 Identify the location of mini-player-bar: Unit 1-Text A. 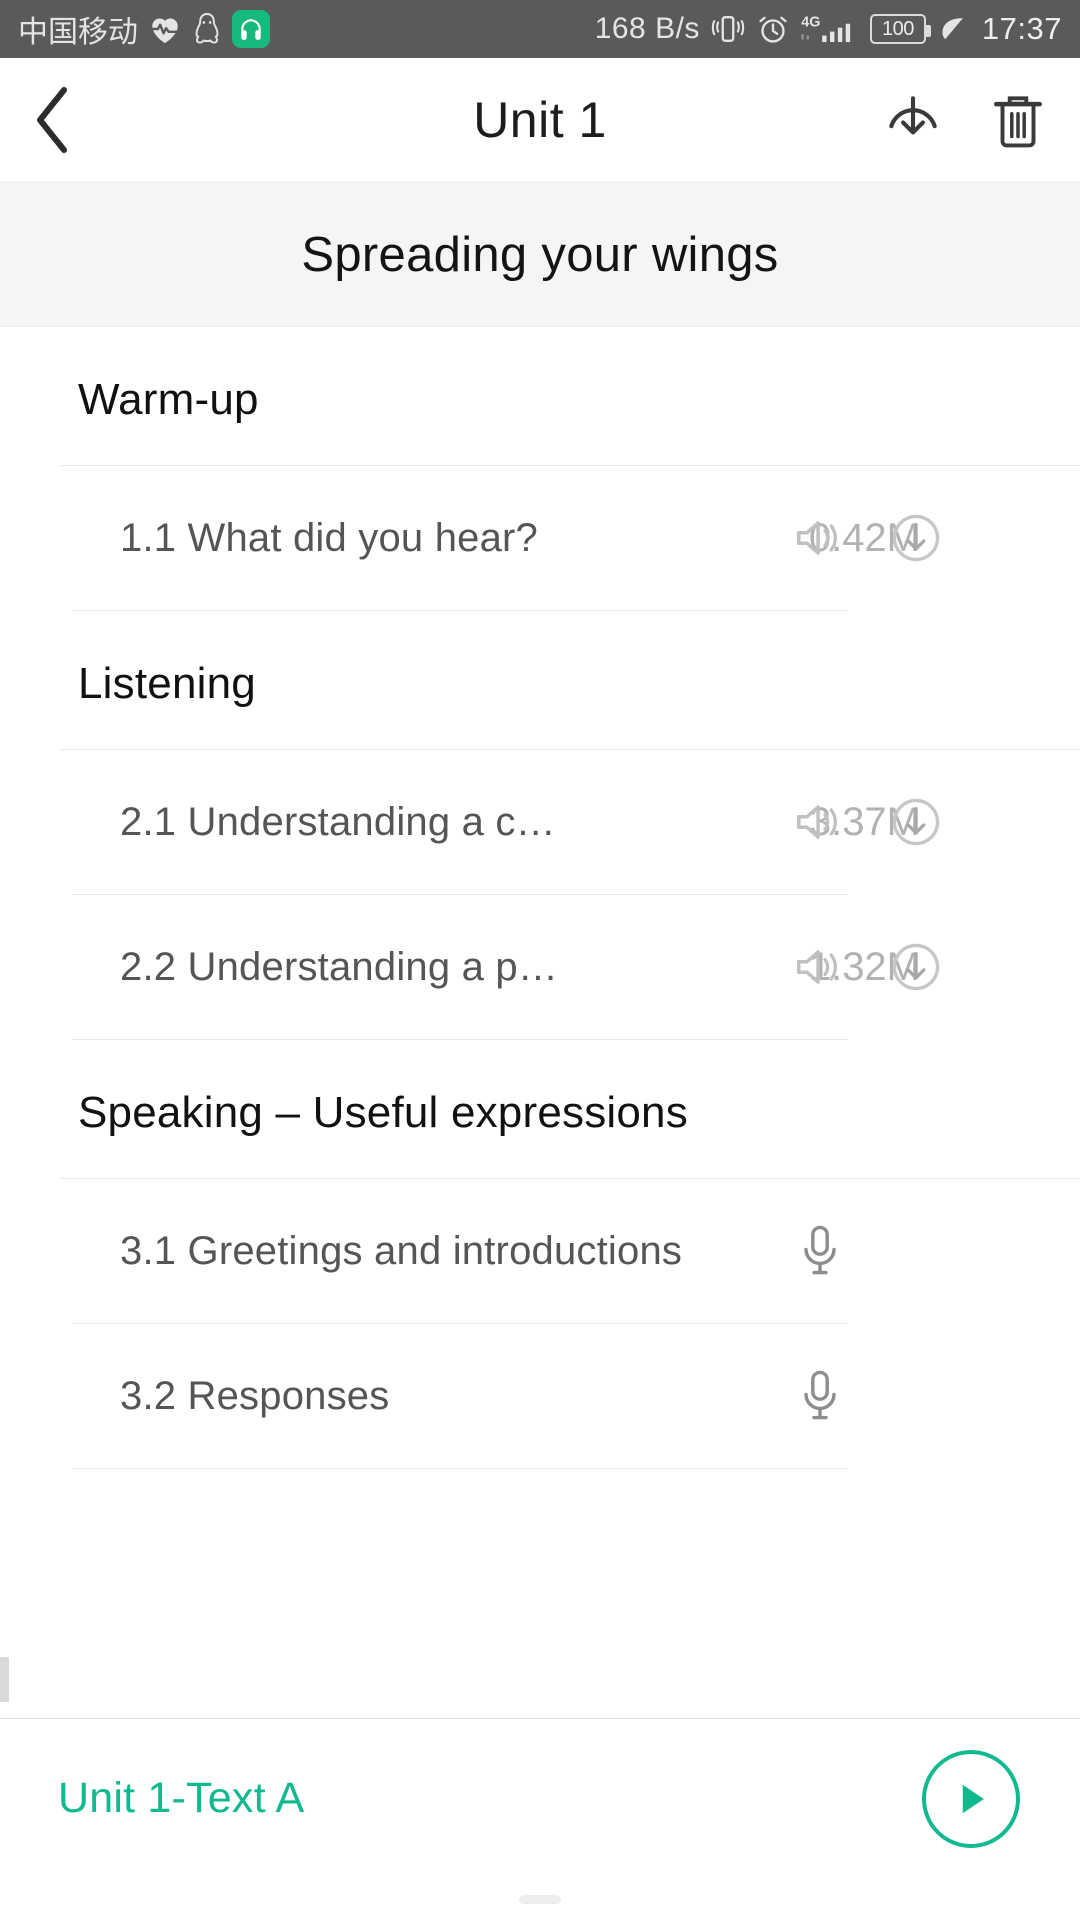
(540, 1798).